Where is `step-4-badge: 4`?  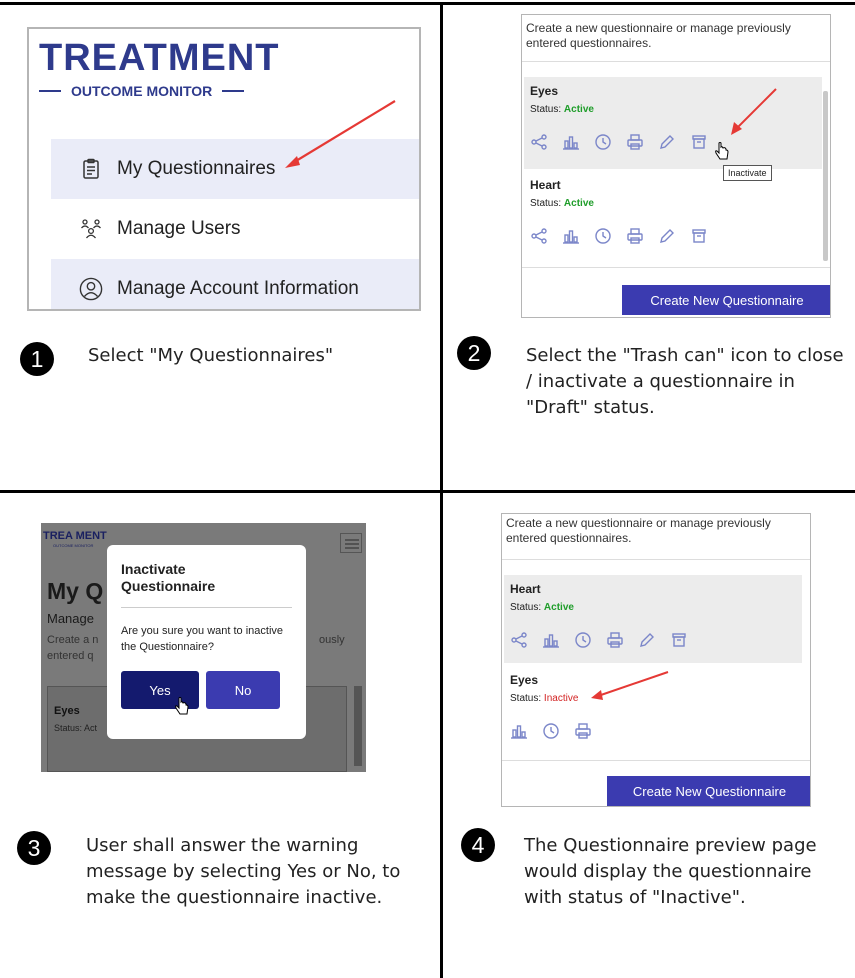
step-4-badge: 4 is located at coordinates (478, 845).